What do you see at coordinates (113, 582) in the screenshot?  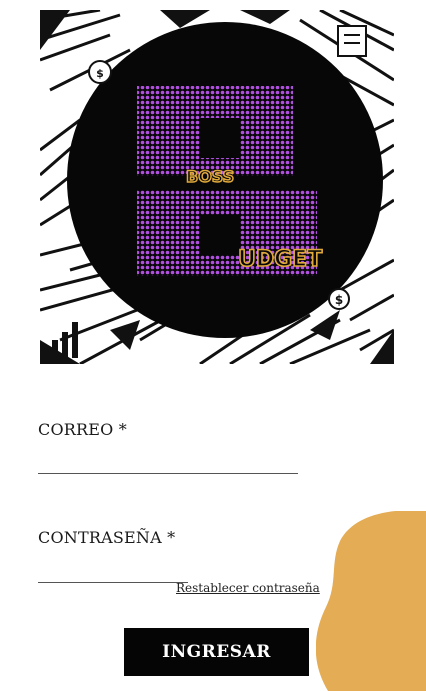 I see `password-underline` at bounding box center [113, 582].